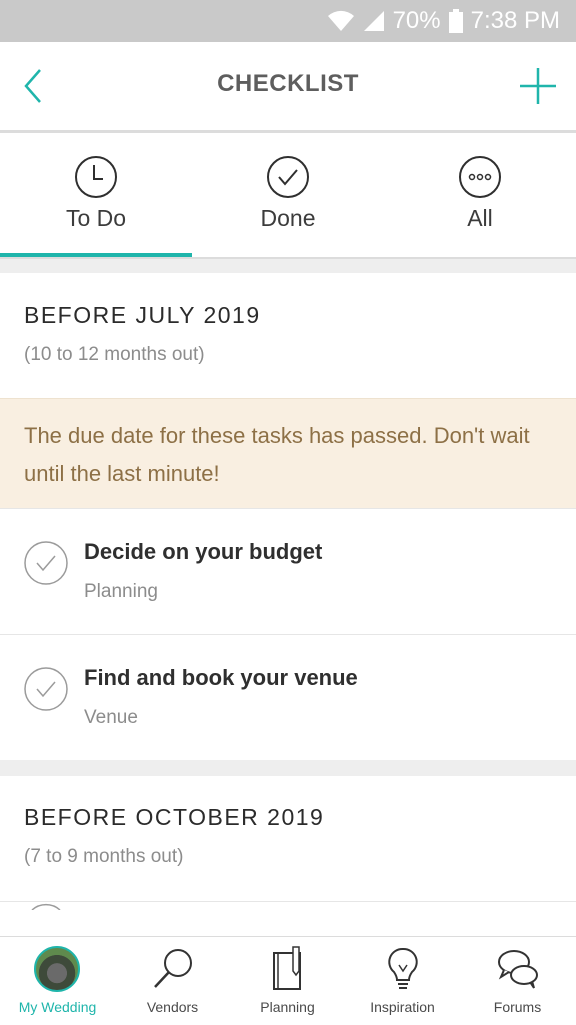 The width and height of the screenshot is (576, 1025). Describe the element at coordinates (96, 255) in the screenshot. I see `active-tab-indicator` at that location.